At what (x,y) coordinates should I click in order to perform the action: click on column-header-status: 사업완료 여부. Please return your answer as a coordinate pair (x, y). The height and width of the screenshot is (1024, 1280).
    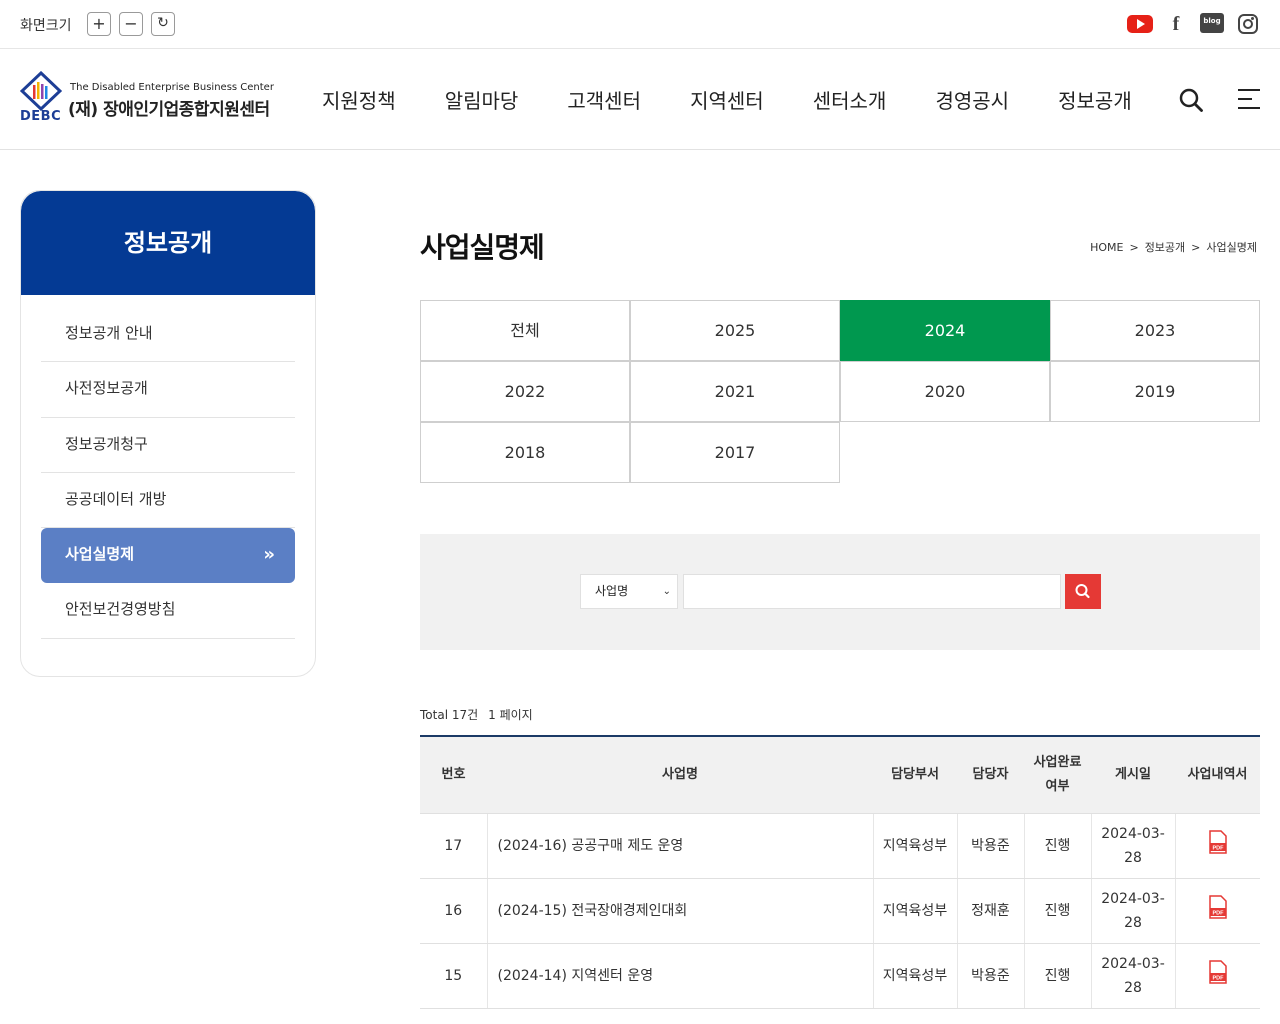
    Looking at the image, I should click on (1057, 775).